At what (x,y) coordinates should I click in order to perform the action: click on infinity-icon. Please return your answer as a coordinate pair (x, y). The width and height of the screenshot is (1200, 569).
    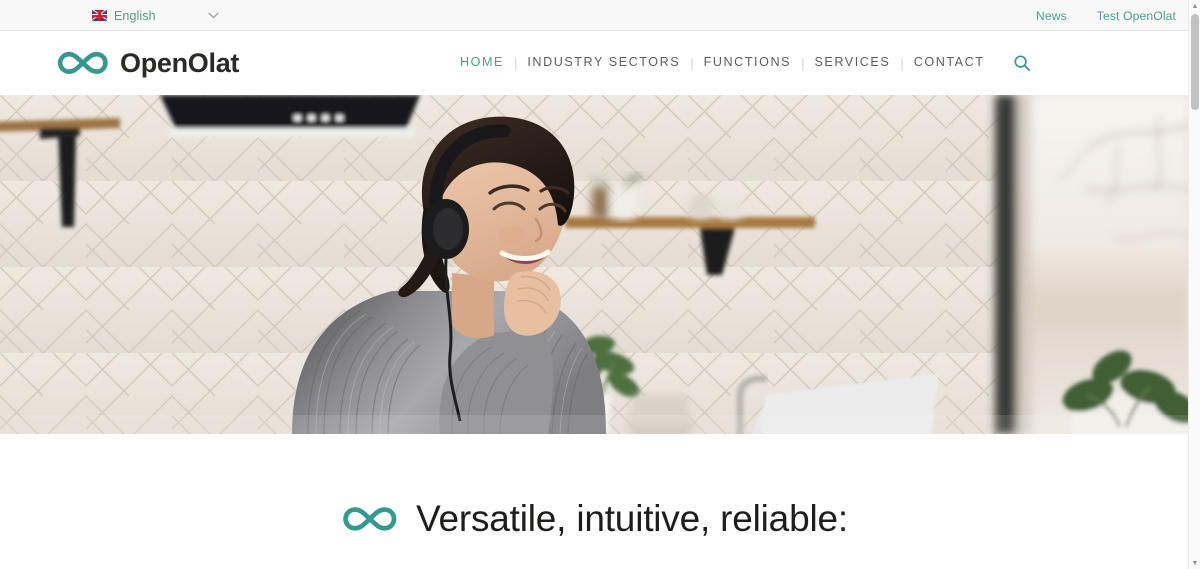
    Looking at the image, I should click on (82, 62).